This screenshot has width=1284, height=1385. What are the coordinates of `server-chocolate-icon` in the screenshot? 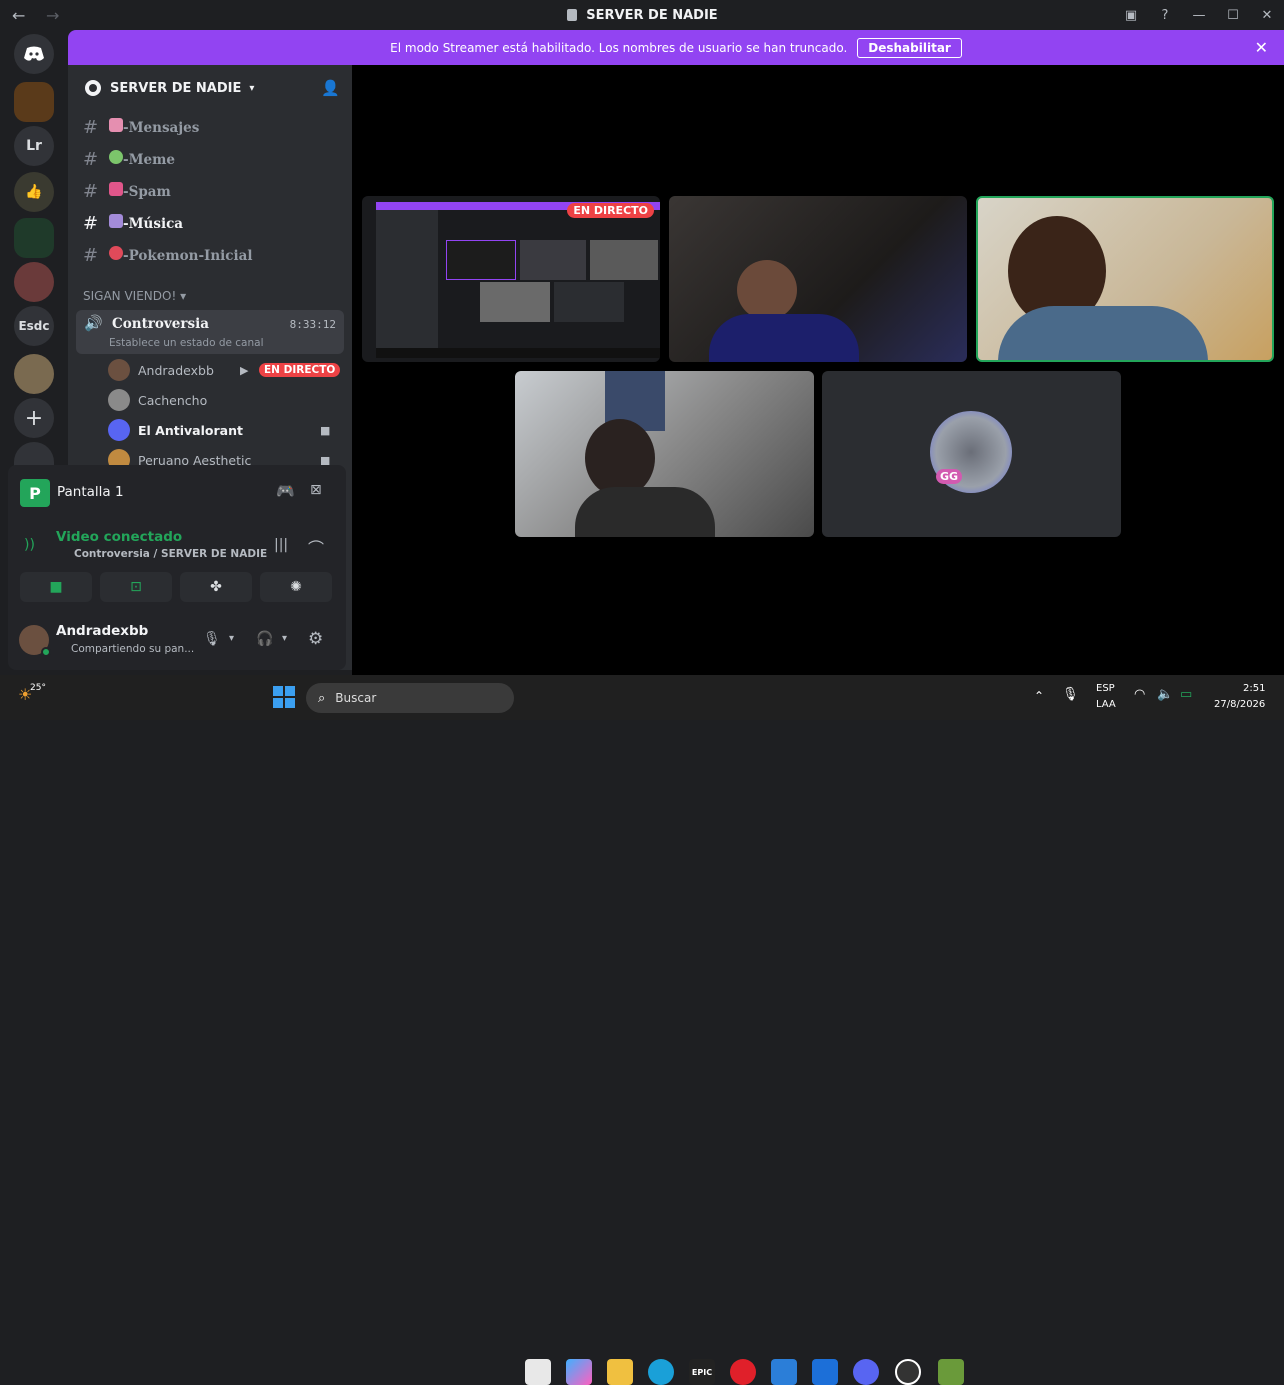 It's located at (34, 102).